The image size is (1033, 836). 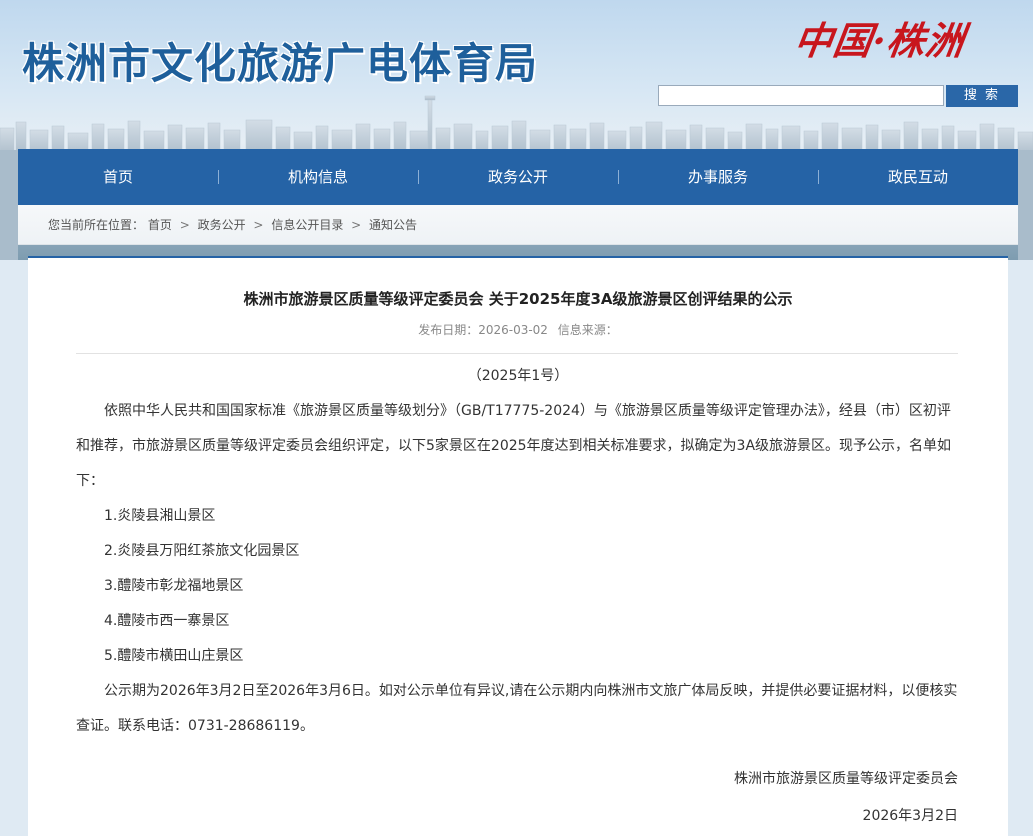 What do you see at coordinates (587, 330) in the screenshot?
I see `info-source: 信息来源：` at bounding box center [587, 330].